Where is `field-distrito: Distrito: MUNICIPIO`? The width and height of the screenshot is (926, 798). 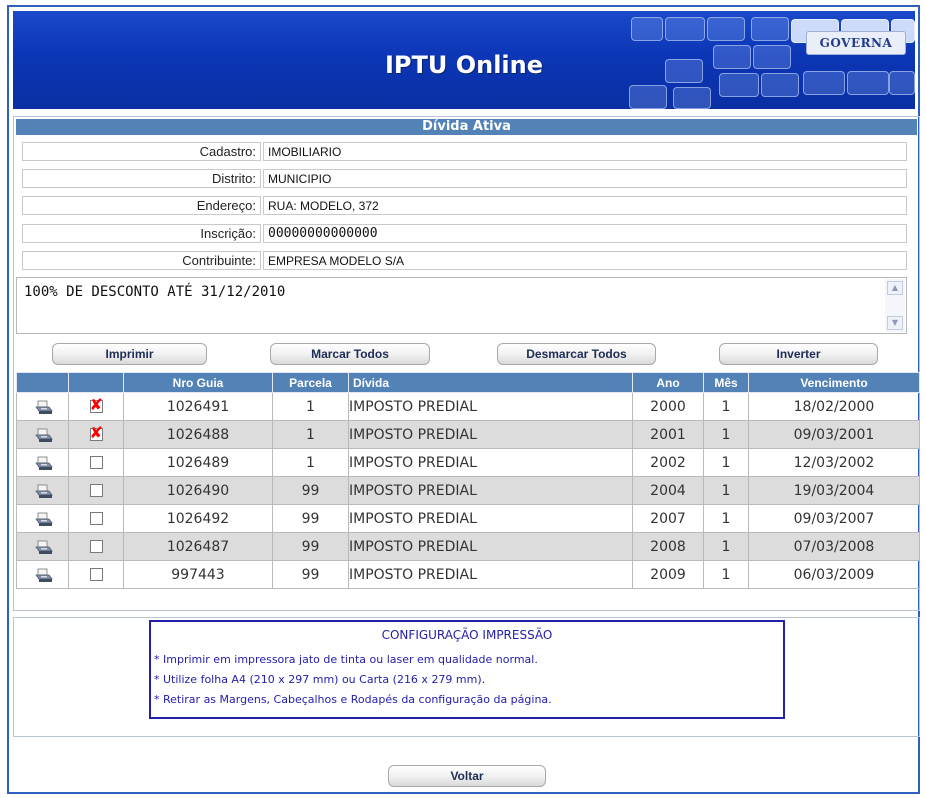
field-distrito: Distrito: MUNICIPIO is located at coordinates (464, 178).